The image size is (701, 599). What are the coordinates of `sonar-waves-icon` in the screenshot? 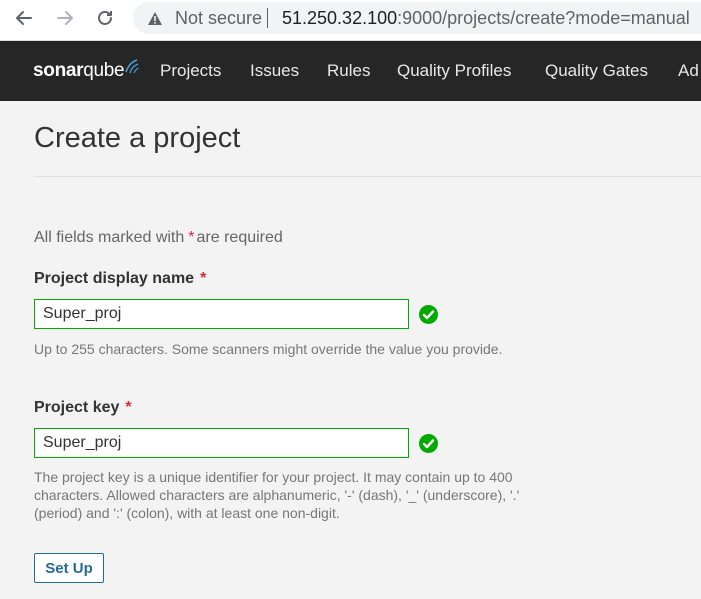 It's located at (132, 66).